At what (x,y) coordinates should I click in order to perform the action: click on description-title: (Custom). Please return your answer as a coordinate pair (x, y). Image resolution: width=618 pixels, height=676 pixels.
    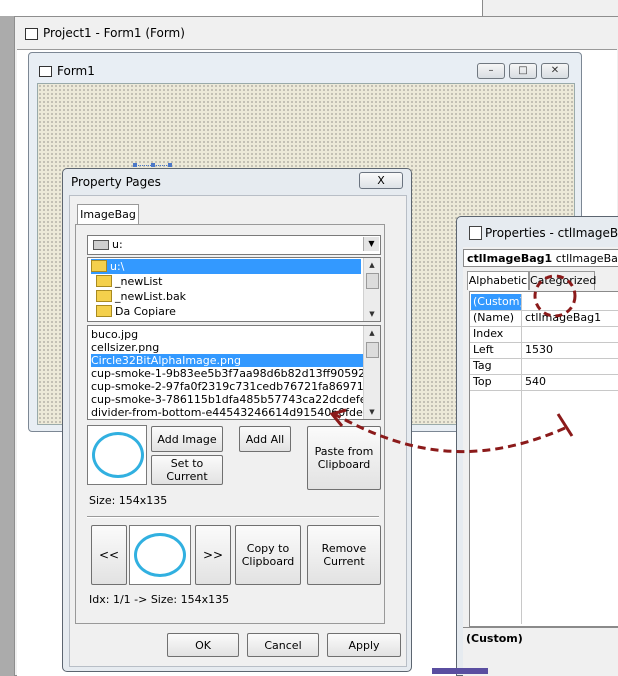
    Looking at the image, I should click on (494, 638).